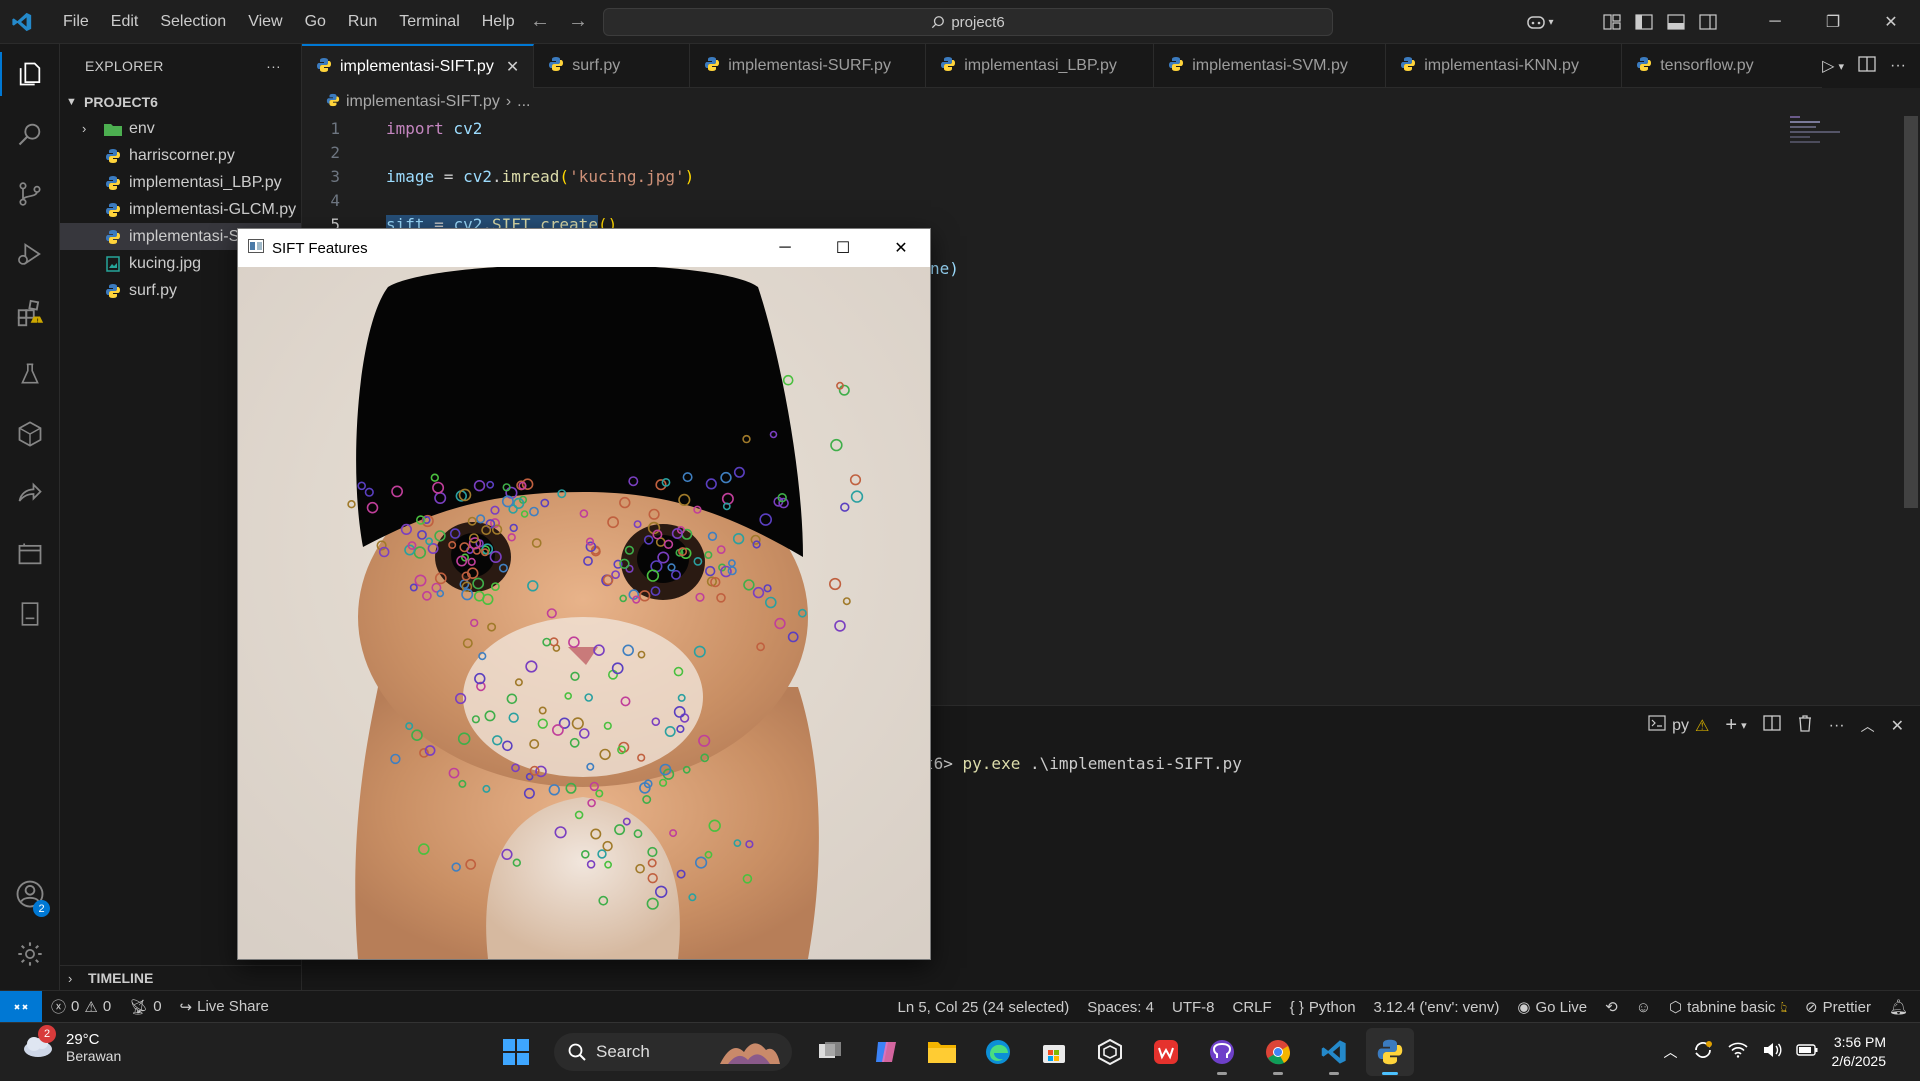 The image size is (1920, 1081). What do you see at coordinates (362, 22) in the screenshot?
I see `menu-run: Run` at bounding box center [362, 22].